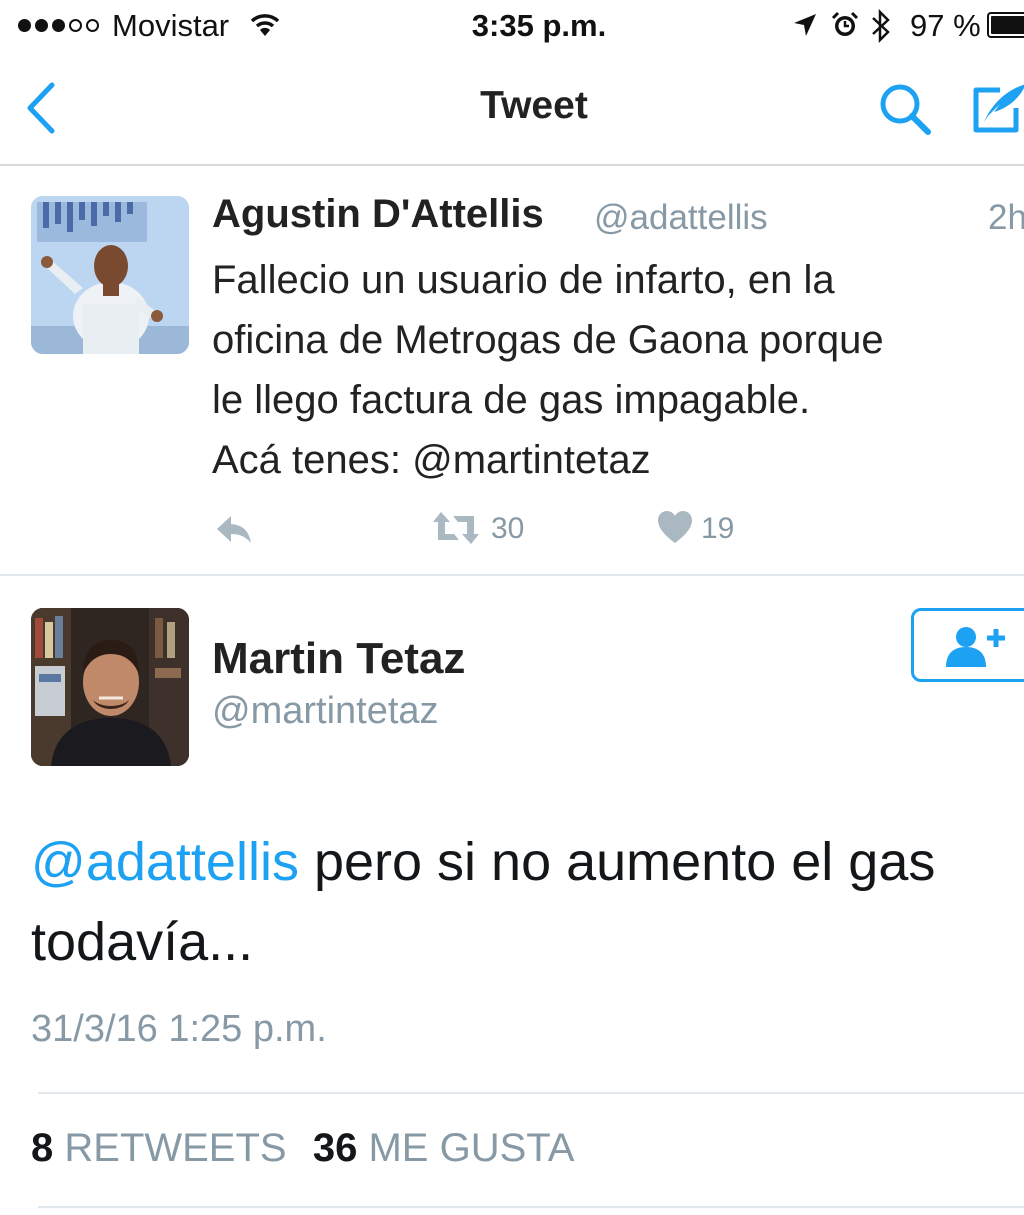 The image size is (1024, 1215). I want to click on compose-tweet-button, so click(997, 110).